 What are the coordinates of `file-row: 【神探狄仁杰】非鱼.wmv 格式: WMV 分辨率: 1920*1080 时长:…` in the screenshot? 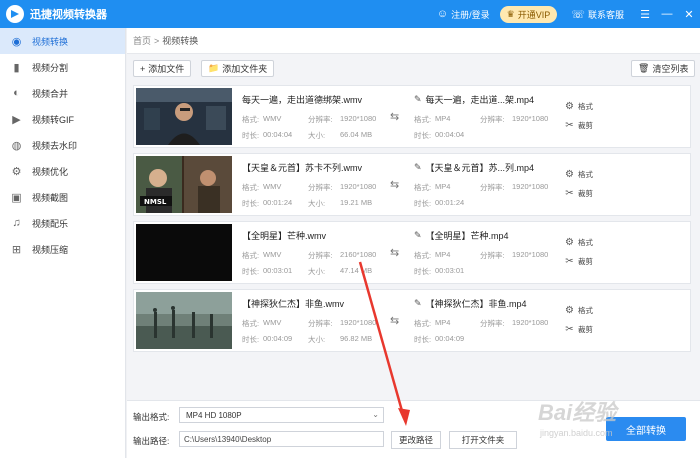 It's located at (412, 320).